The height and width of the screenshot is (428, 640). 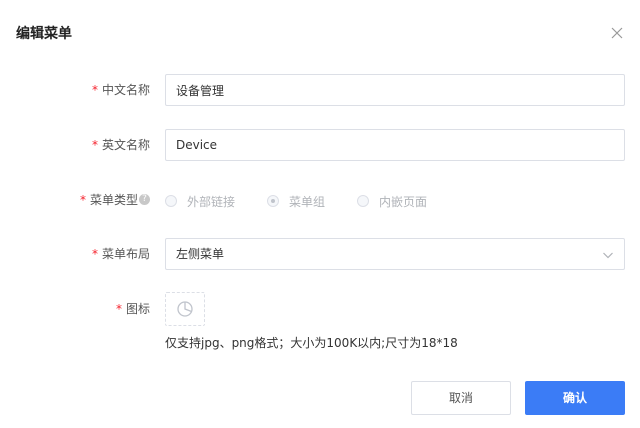 I want to click on pie-chart-icon, so click(x=185, y=309).